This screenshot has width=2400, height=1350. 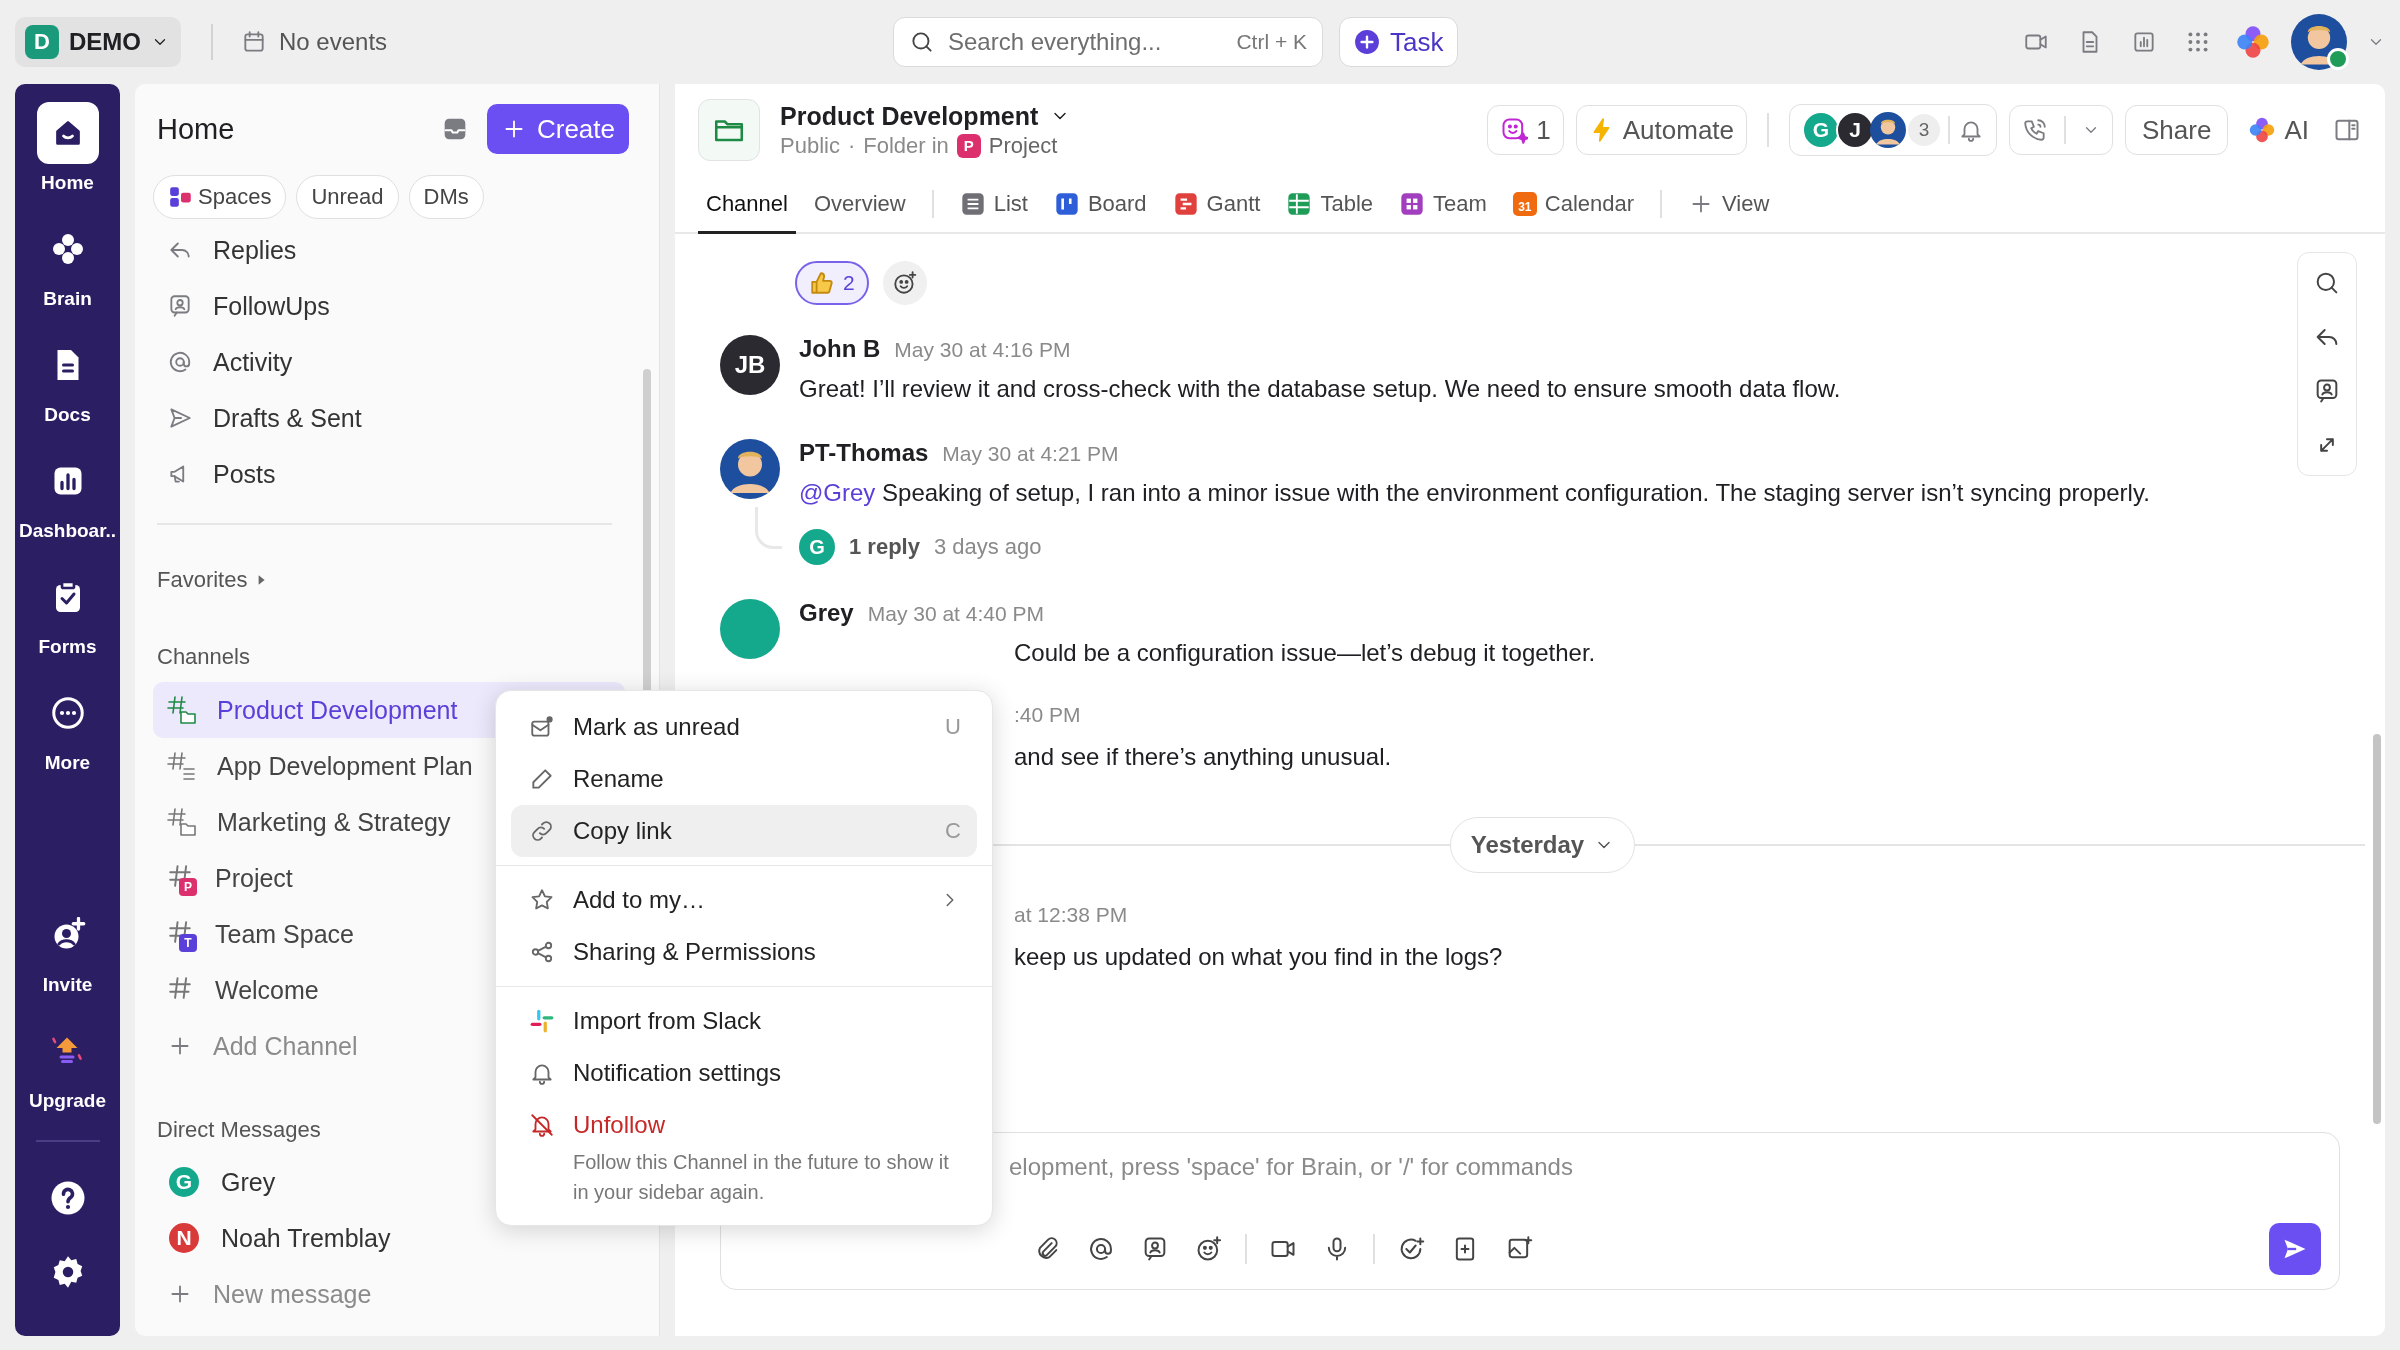 What do you see at coordinates (1030, 454) in the screenshot?
I see `timestamp: May 30 at 4:21 PM` at bounding box center [1030, 454].